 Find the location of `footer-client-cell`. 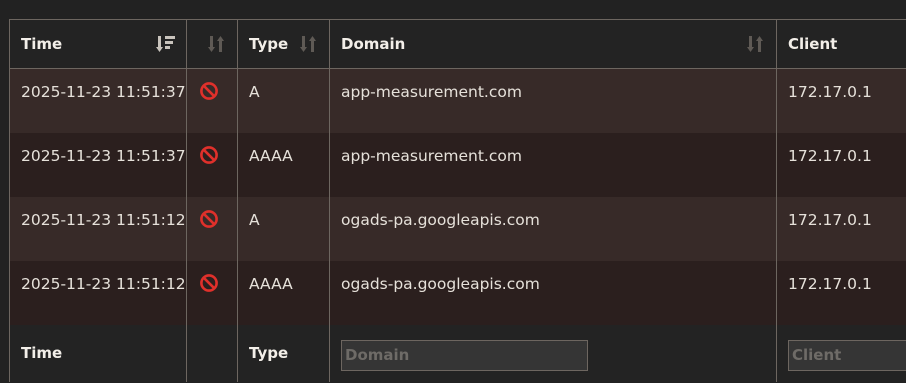

footer-client-cell is located at coordinates (841, 353).